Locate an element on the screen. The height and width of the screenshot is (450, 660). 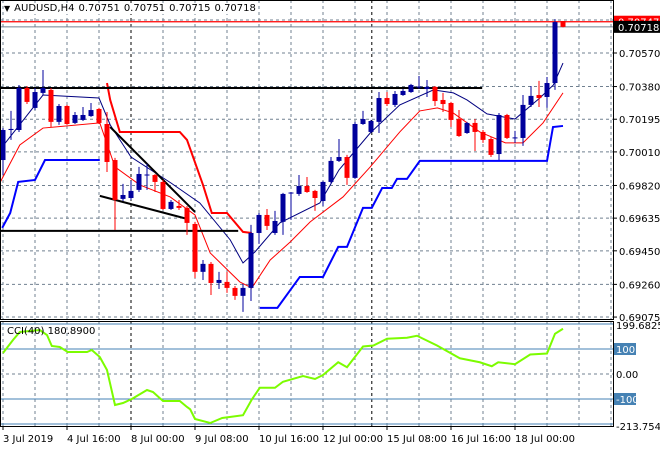
cci-axis-label: -213.7544 is located at coordinates (638, 427).